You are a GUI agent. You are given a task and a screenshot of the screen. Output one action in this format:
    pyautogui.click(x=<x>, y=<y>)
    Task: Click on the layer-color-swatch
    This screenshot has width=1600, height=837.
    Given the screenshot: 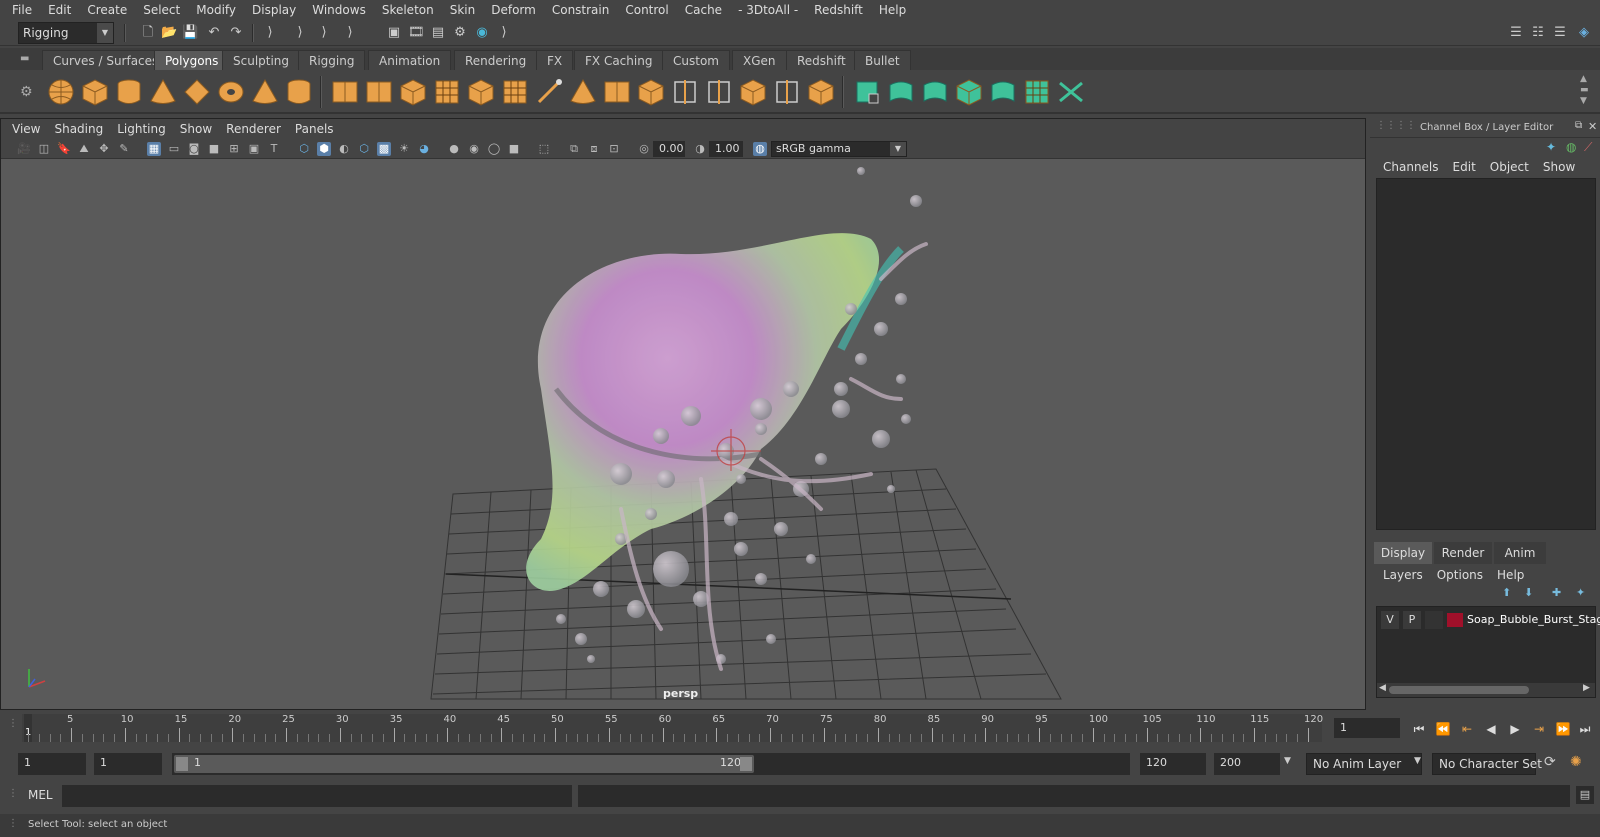 What is the action you would take?
    pyautogui.click(x=1455, y=620)
    